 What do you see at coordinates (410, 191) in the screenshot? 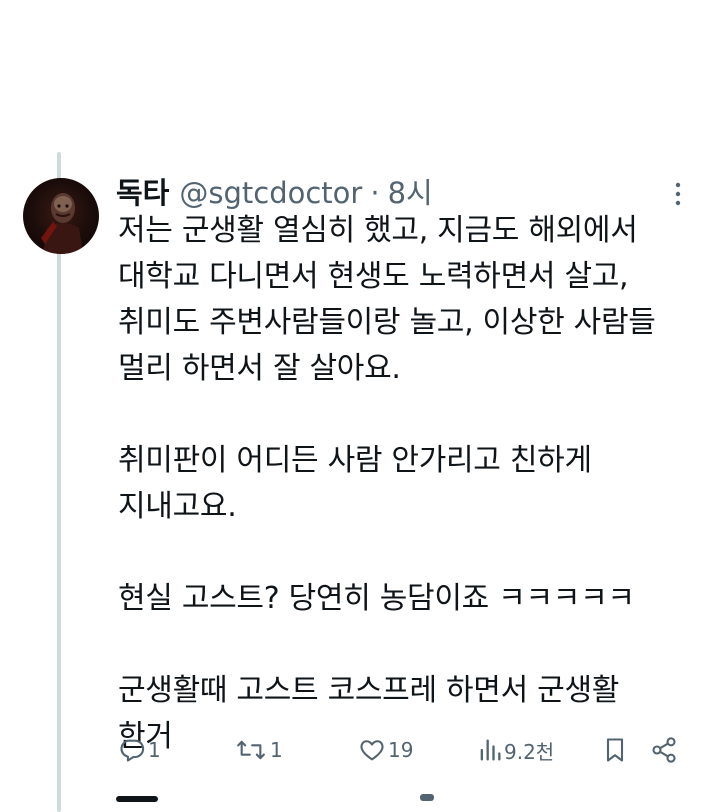
I see `tweet-time: 8시` at bounding box center [410, 191].